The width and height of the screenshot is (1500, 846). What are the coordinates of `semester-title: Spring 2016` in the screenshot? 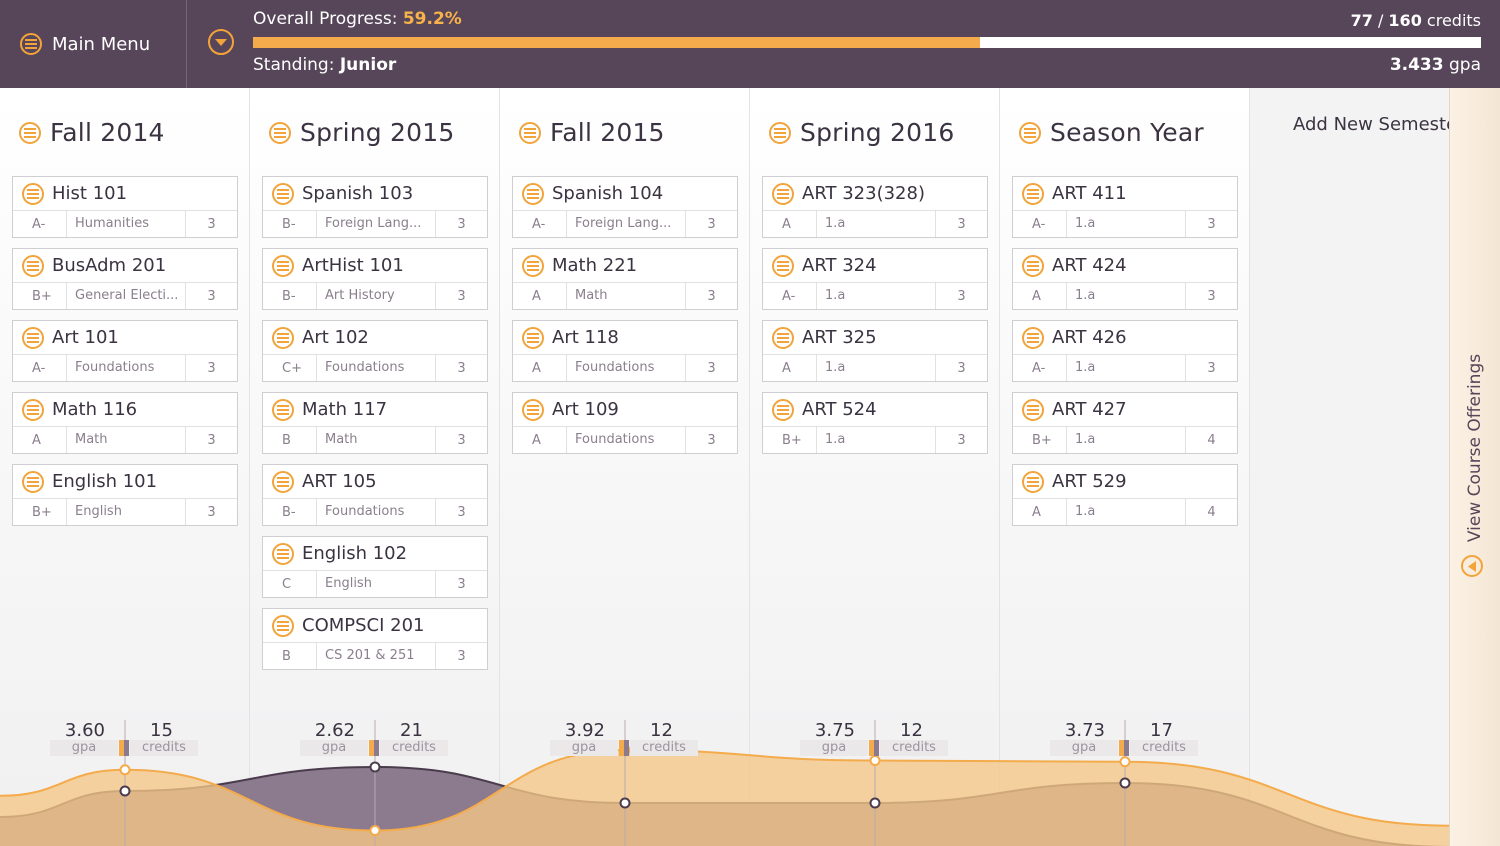 It's located at (877, 132).